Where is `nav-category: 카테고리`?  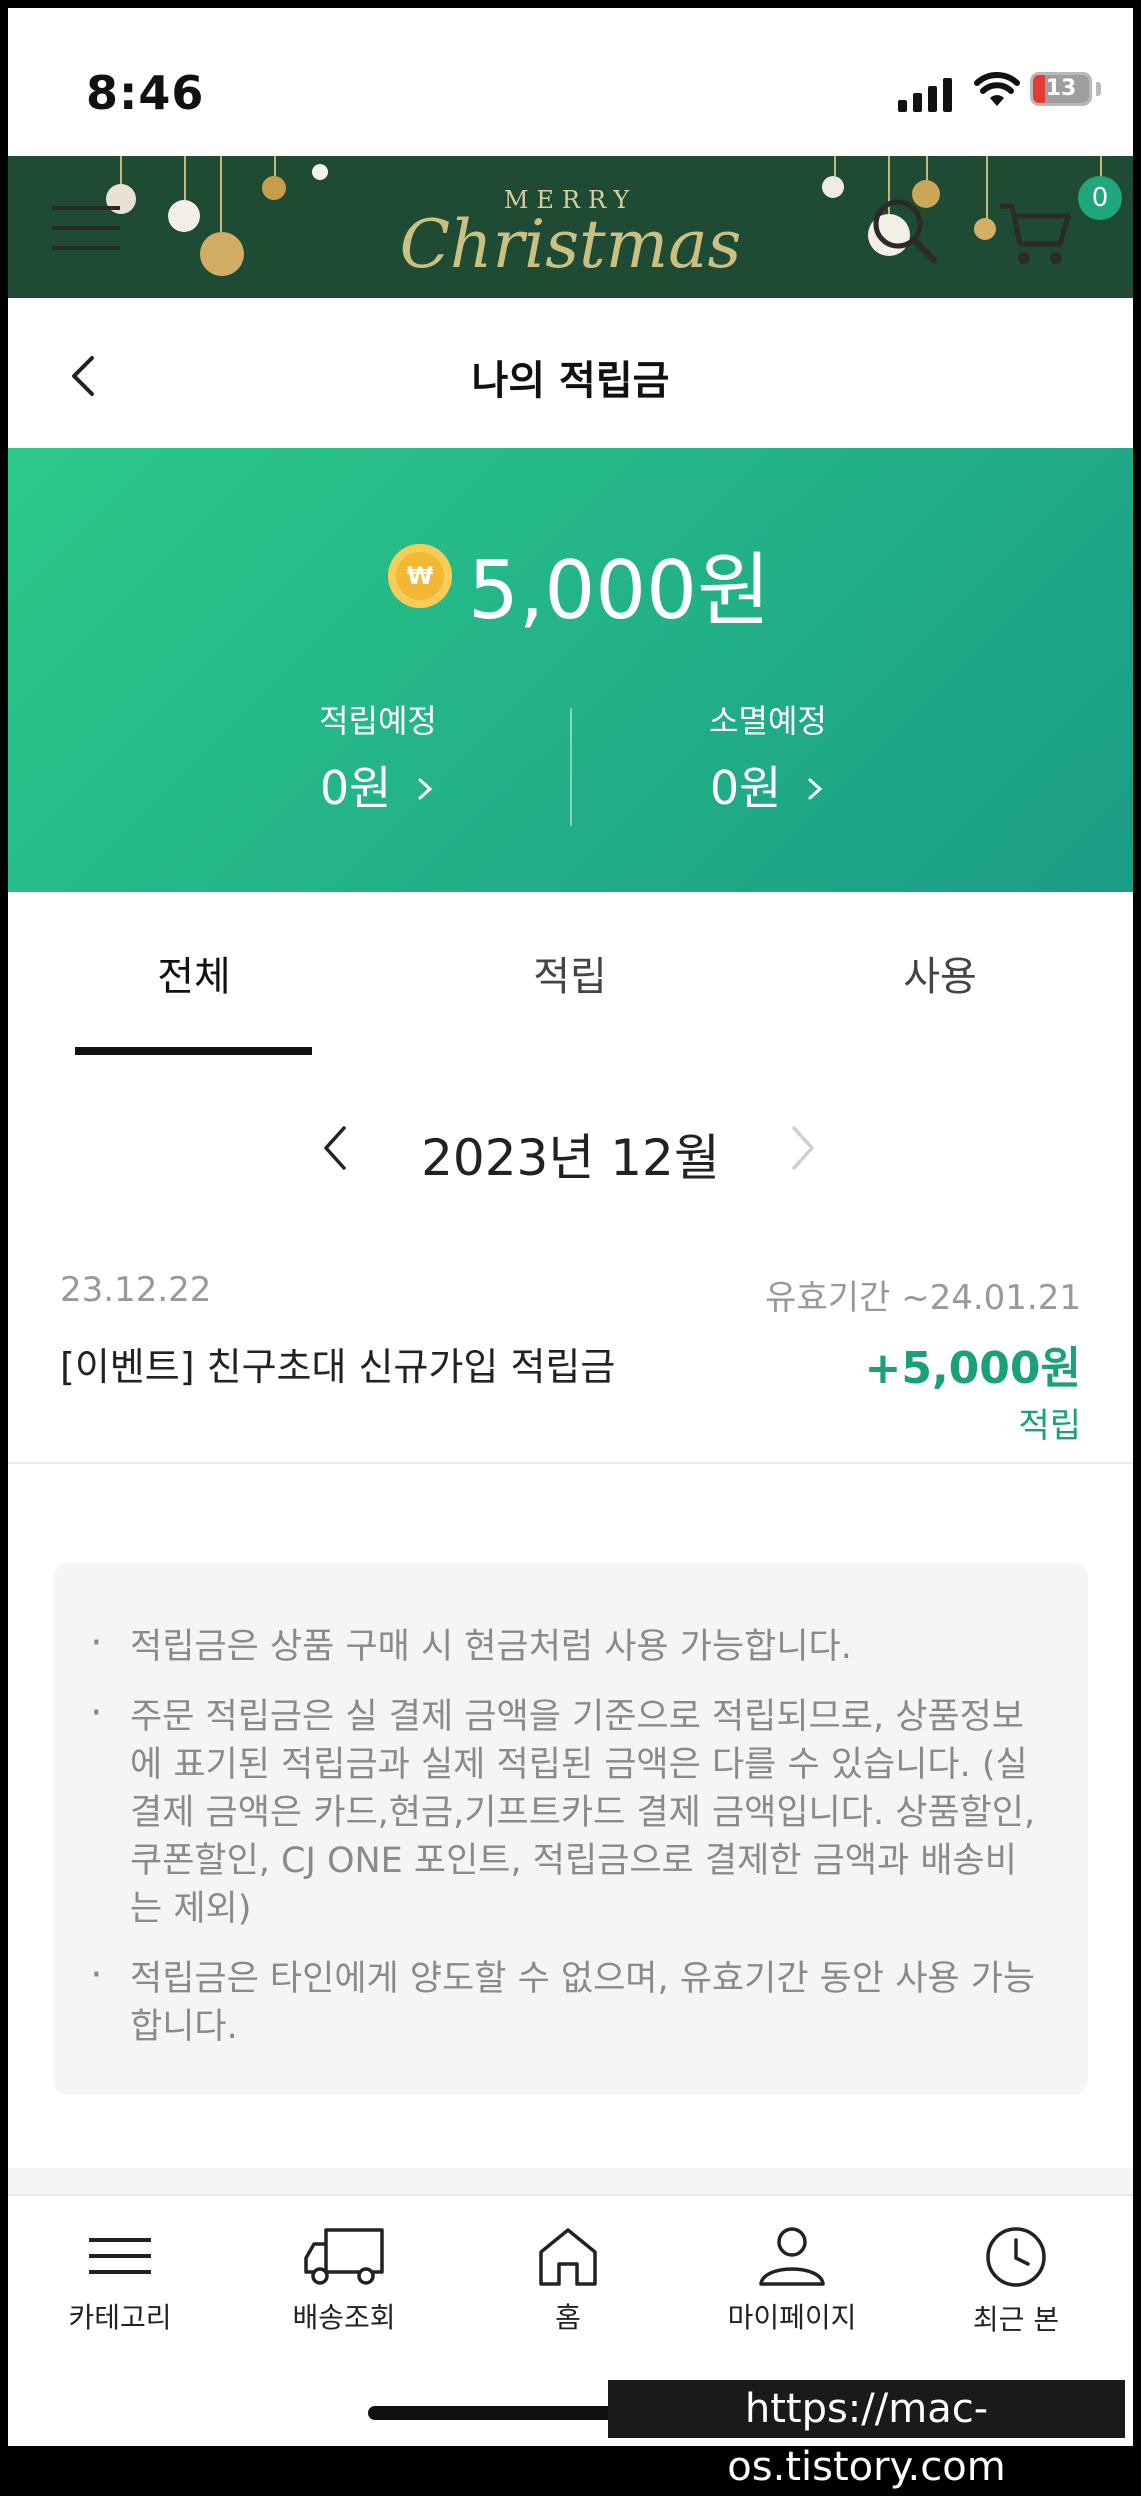 nav-category: 카테고리 is located at coordinates (120, 2281).